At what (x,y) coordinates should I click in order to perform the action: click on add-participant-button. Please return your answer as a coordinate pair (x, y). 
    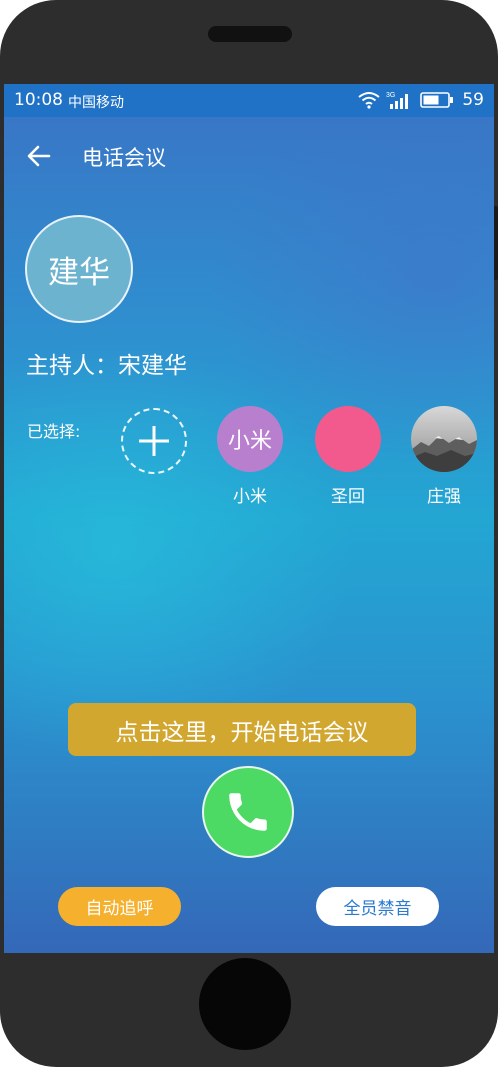
    Looking at the image, I should click on (154, 441).